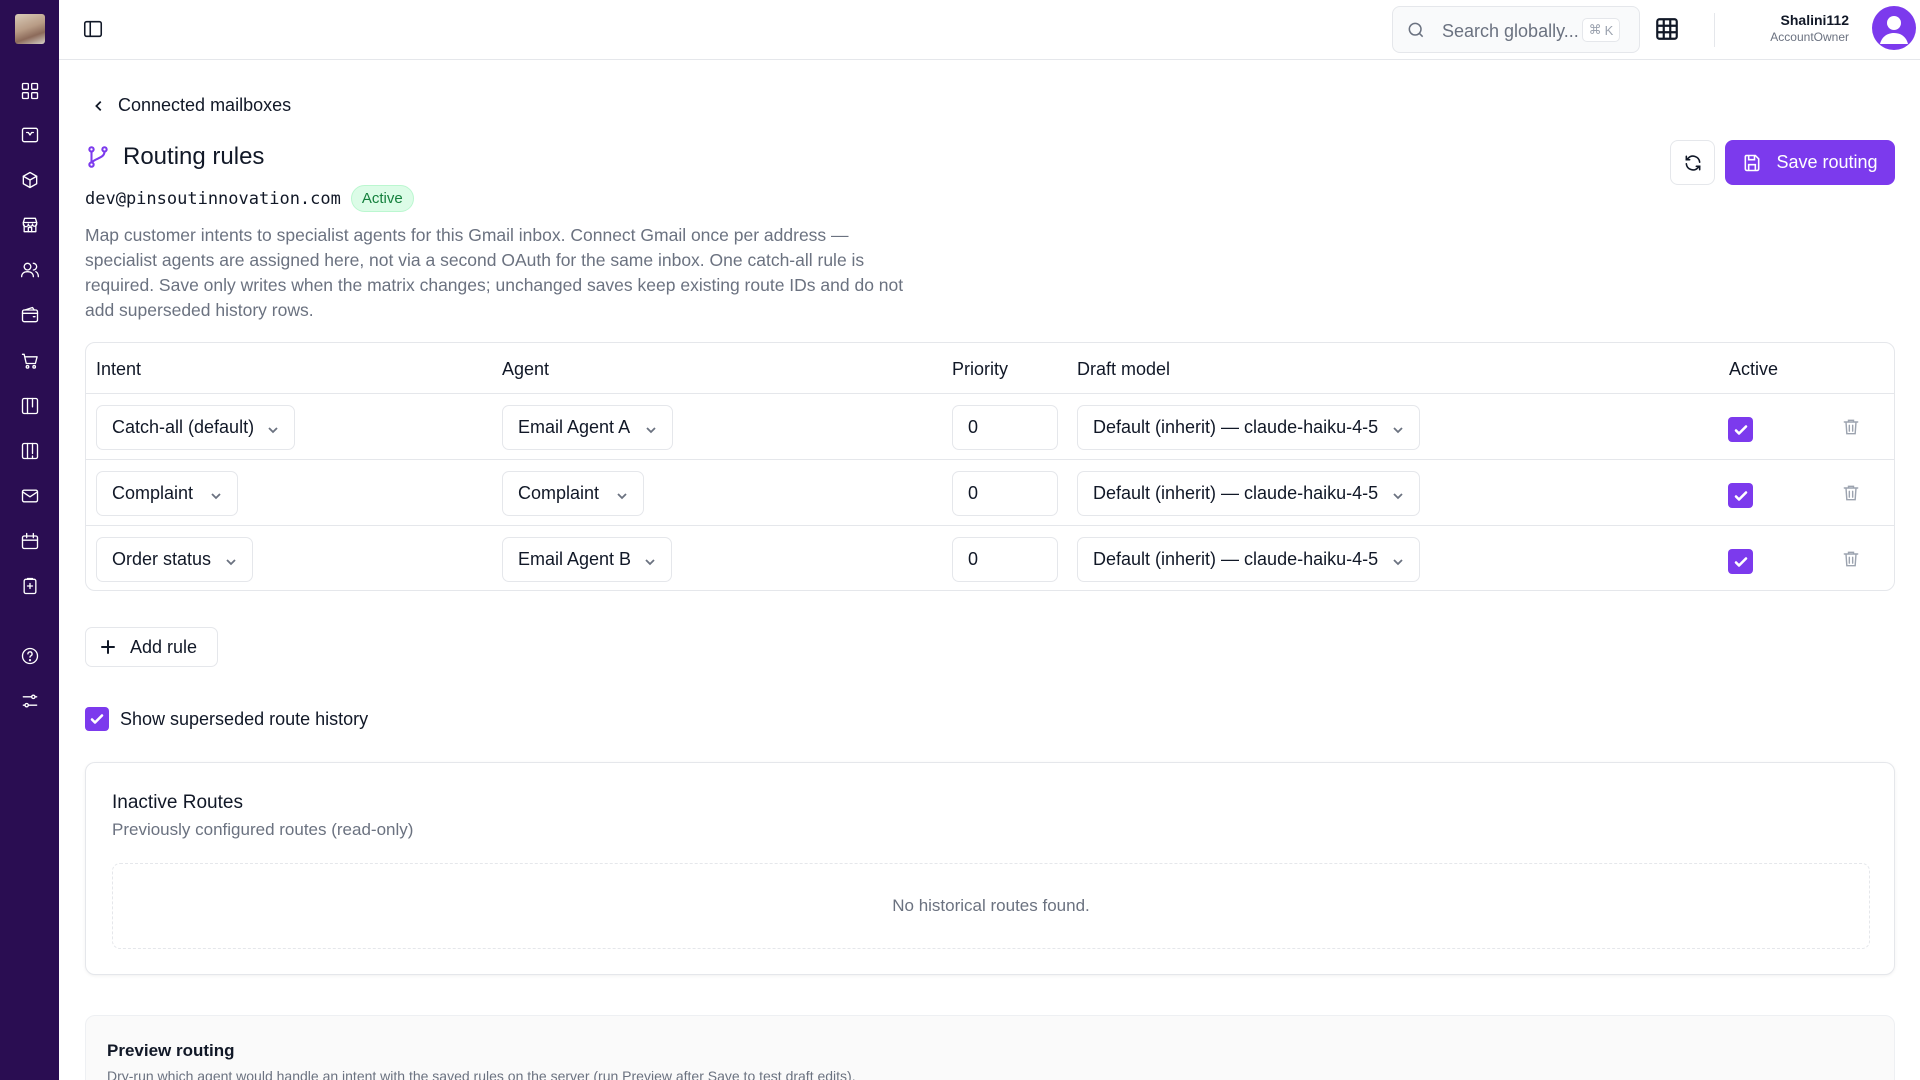 The width and height of the screenshot is (1920, 1080). What do you see at coordinates (382, 198) in the screenshot?
I see `status-badge: Active` at bounding box center [382, 198].